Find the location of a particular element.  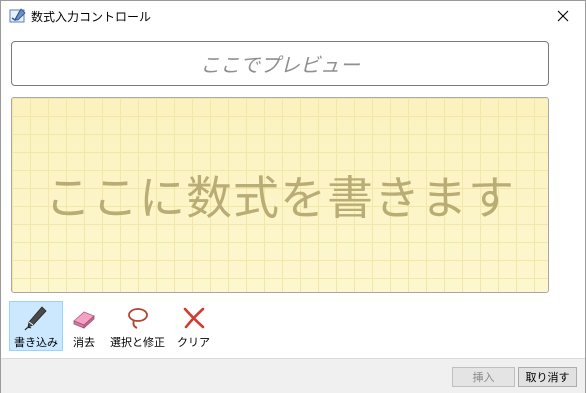

close-button is located at coordinates (563, 16).